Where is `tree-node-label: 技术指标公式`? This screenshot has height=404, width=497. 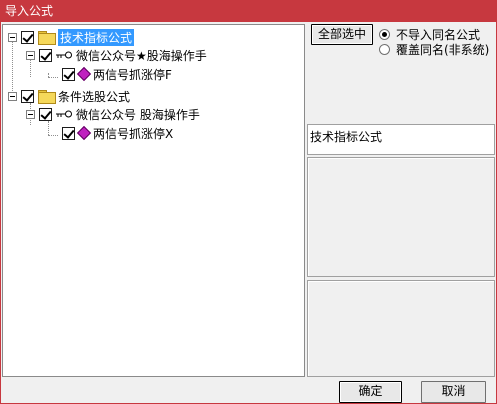 tree-node-label: 技术指标公式 is located at coordinates (96, 37).